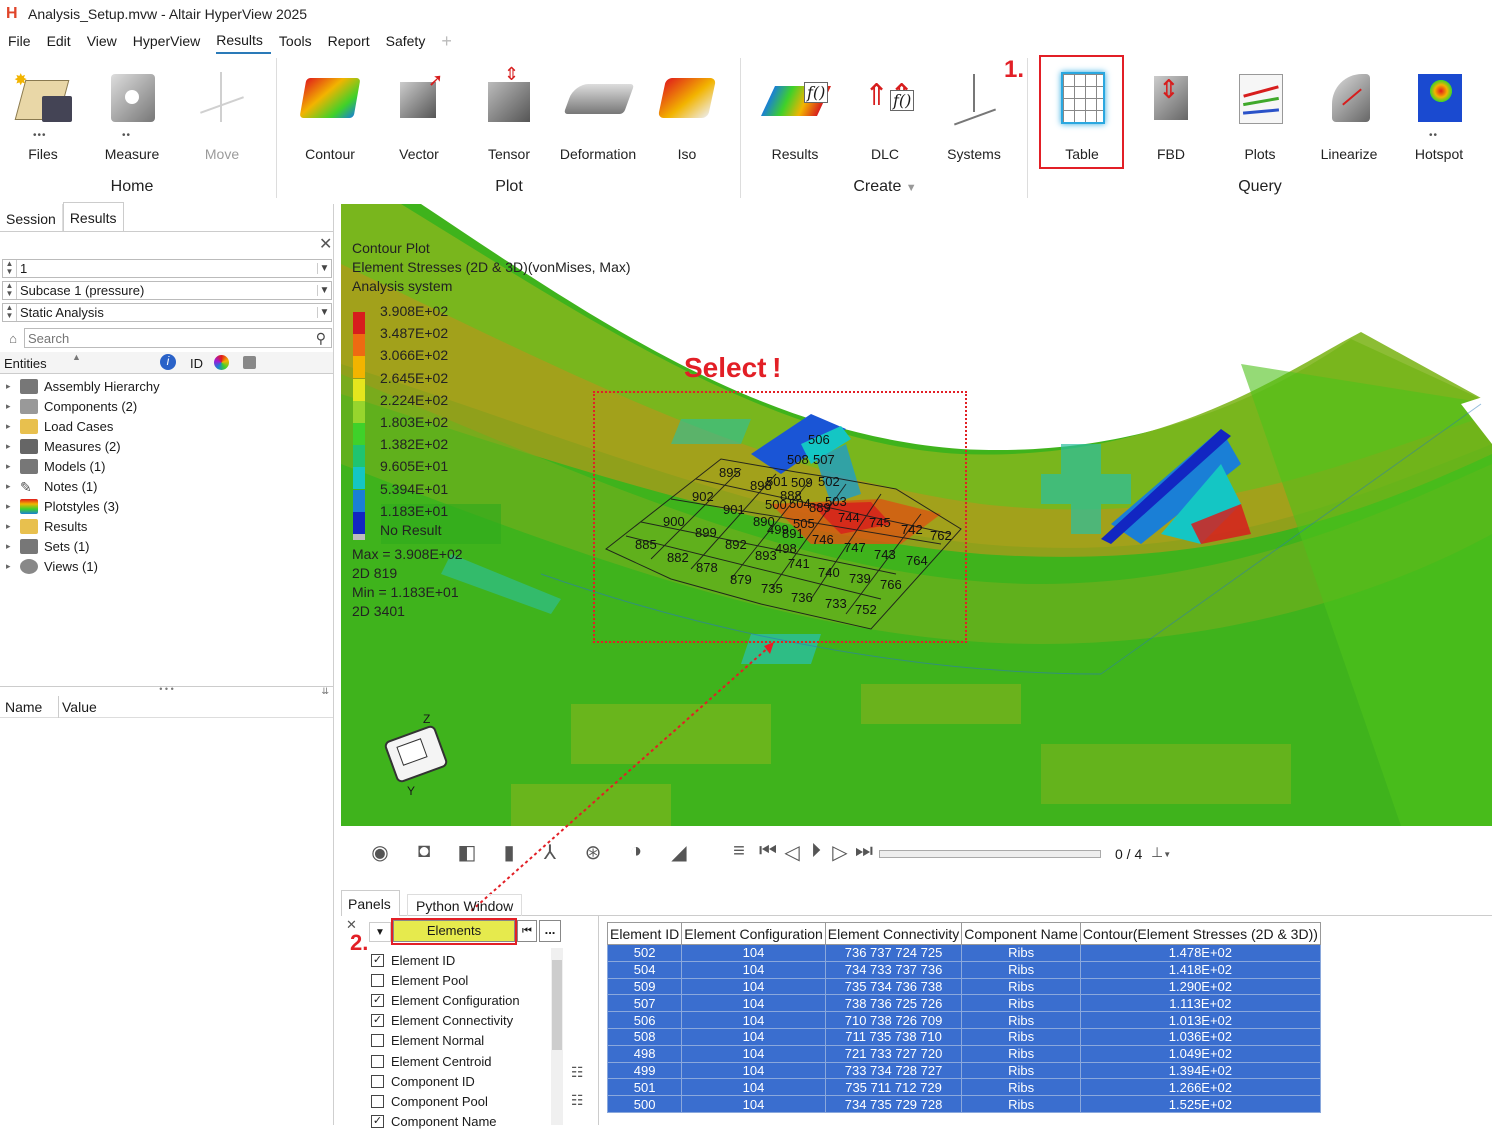  Describe the element at coordinates (1161, 852) in the screenshot. I see `frame-options-icon: ⊥▼` at that location.